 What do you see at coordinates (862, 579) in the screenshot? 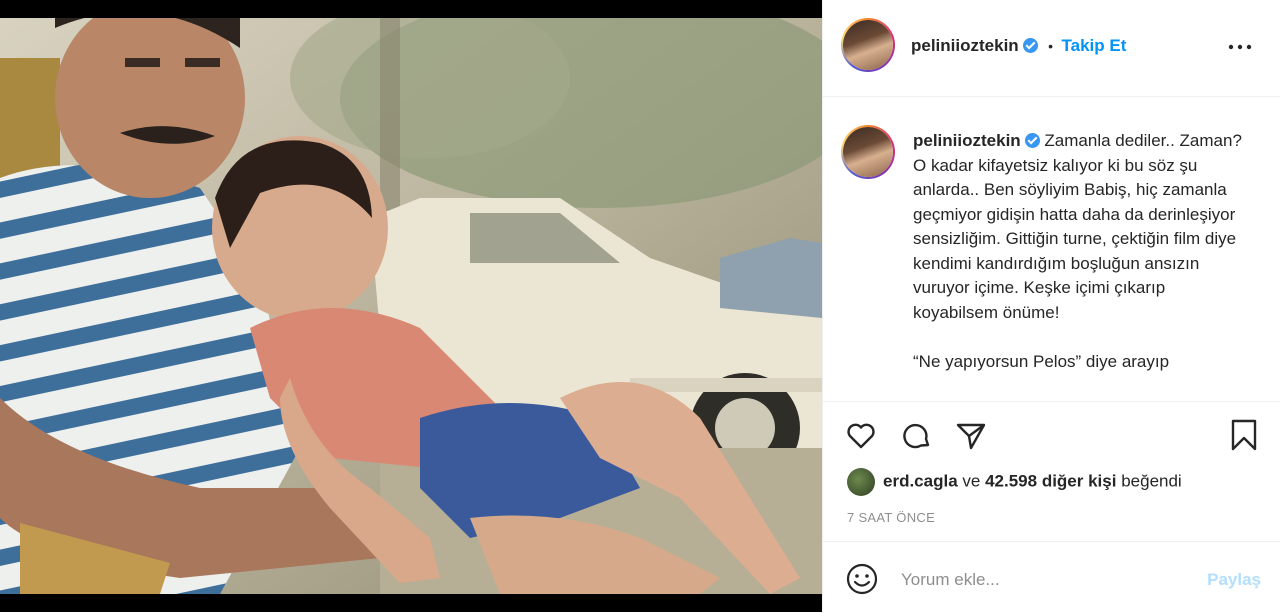
I see `emoji-icon` at bounding box center [862, 579].